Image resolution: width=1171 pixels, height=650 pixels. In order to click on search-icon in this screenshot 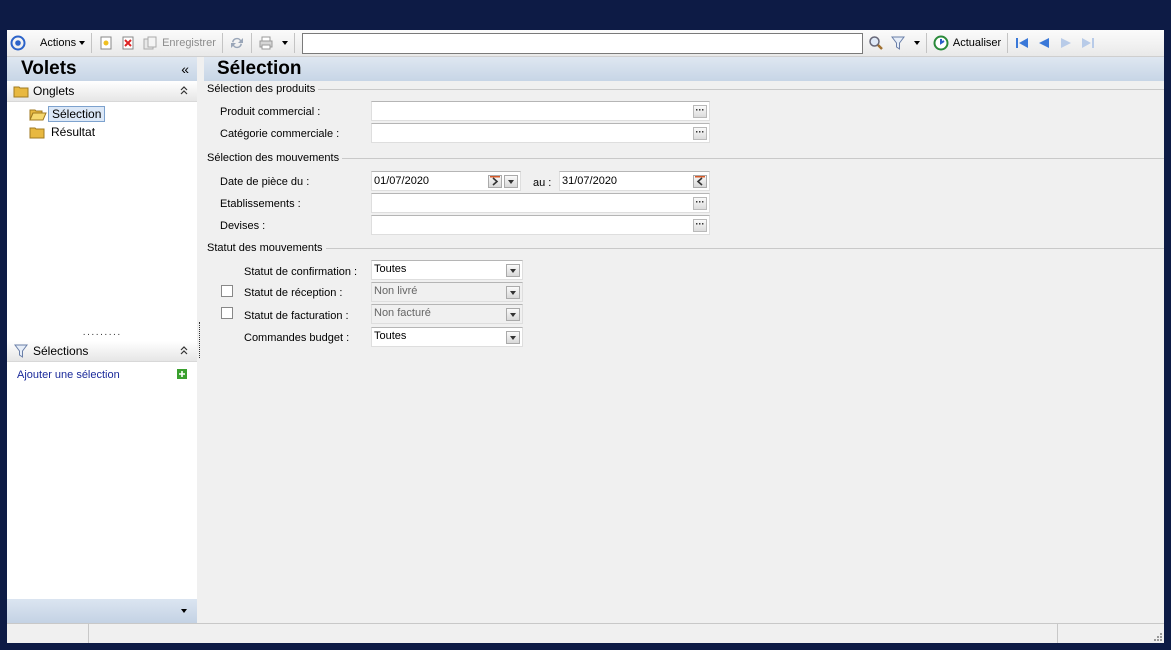, I will do `click(876, 43)`.